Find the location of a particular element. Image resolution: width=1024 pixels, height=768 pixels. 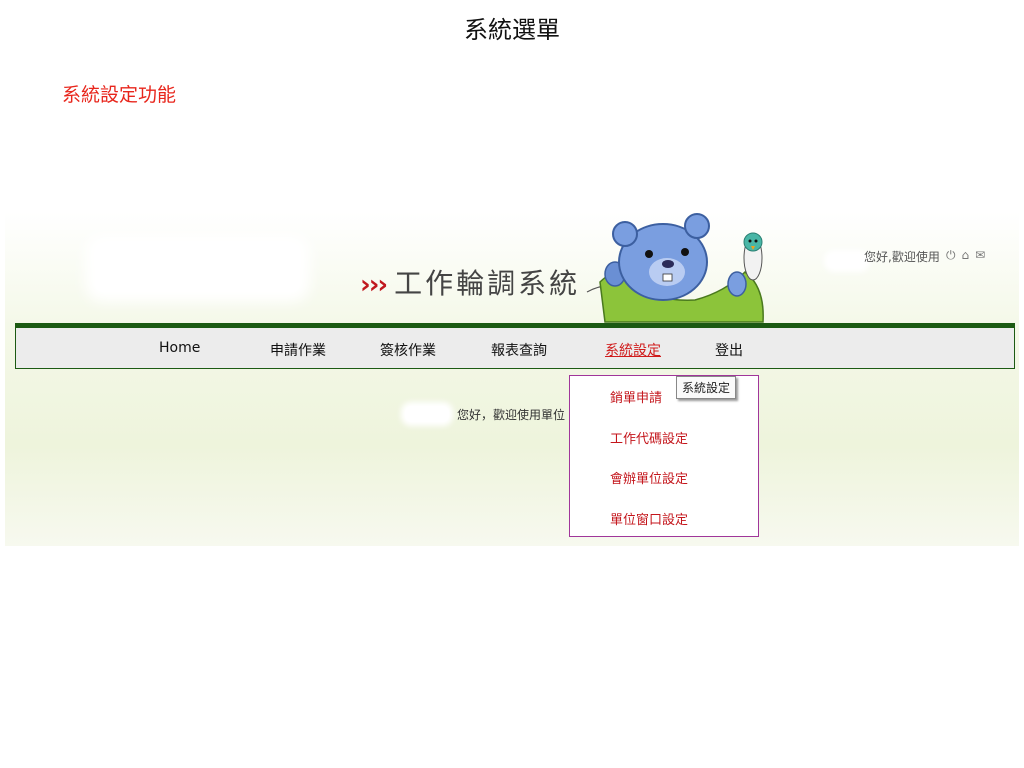

home-icon: ⌂ is located at coordinates (966, 255).